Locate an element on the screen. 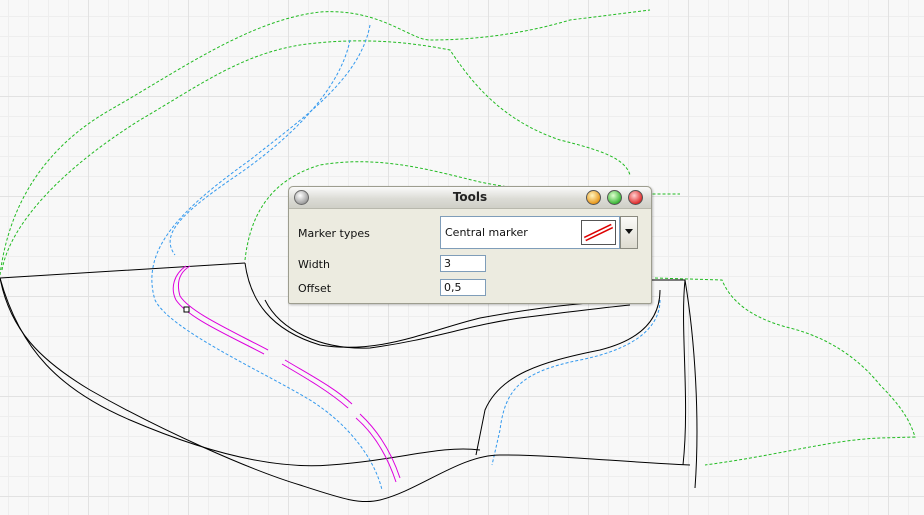 The image size is (924, 515). minimize-button is located at coordinates (593, 197).